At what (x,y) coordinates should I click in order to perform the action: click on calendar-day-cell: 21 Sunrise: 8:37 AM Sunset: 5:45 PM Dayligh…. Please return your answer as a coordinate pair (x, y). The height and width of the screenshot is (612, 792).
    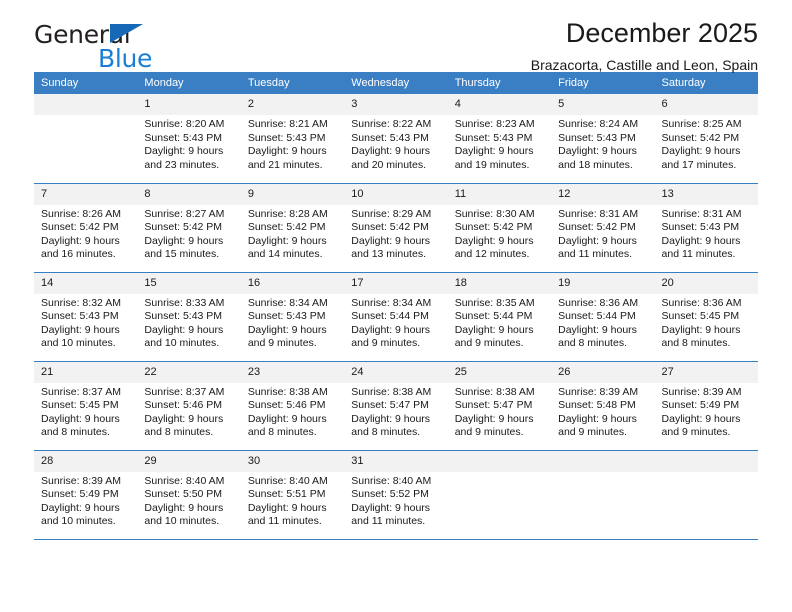
    Looking at the image, I should click on (86, 406).